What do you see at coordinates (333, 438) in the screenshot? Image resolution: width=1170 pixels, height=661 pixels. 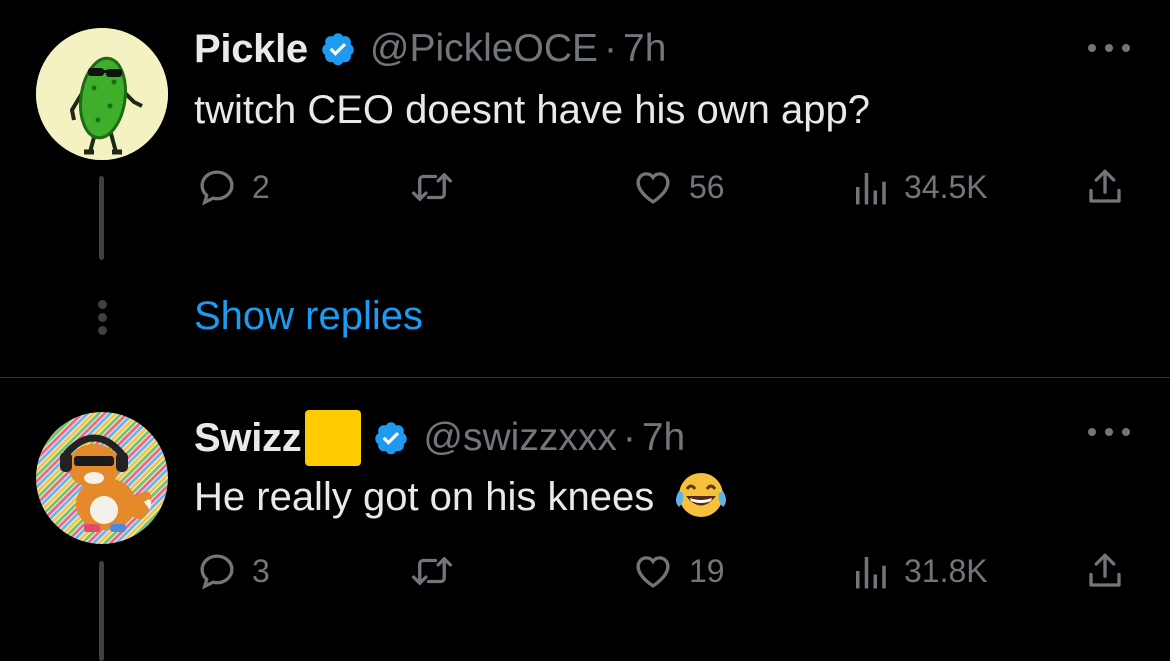 I see `yellow-square-emoji` at bounding box center [333, 438].